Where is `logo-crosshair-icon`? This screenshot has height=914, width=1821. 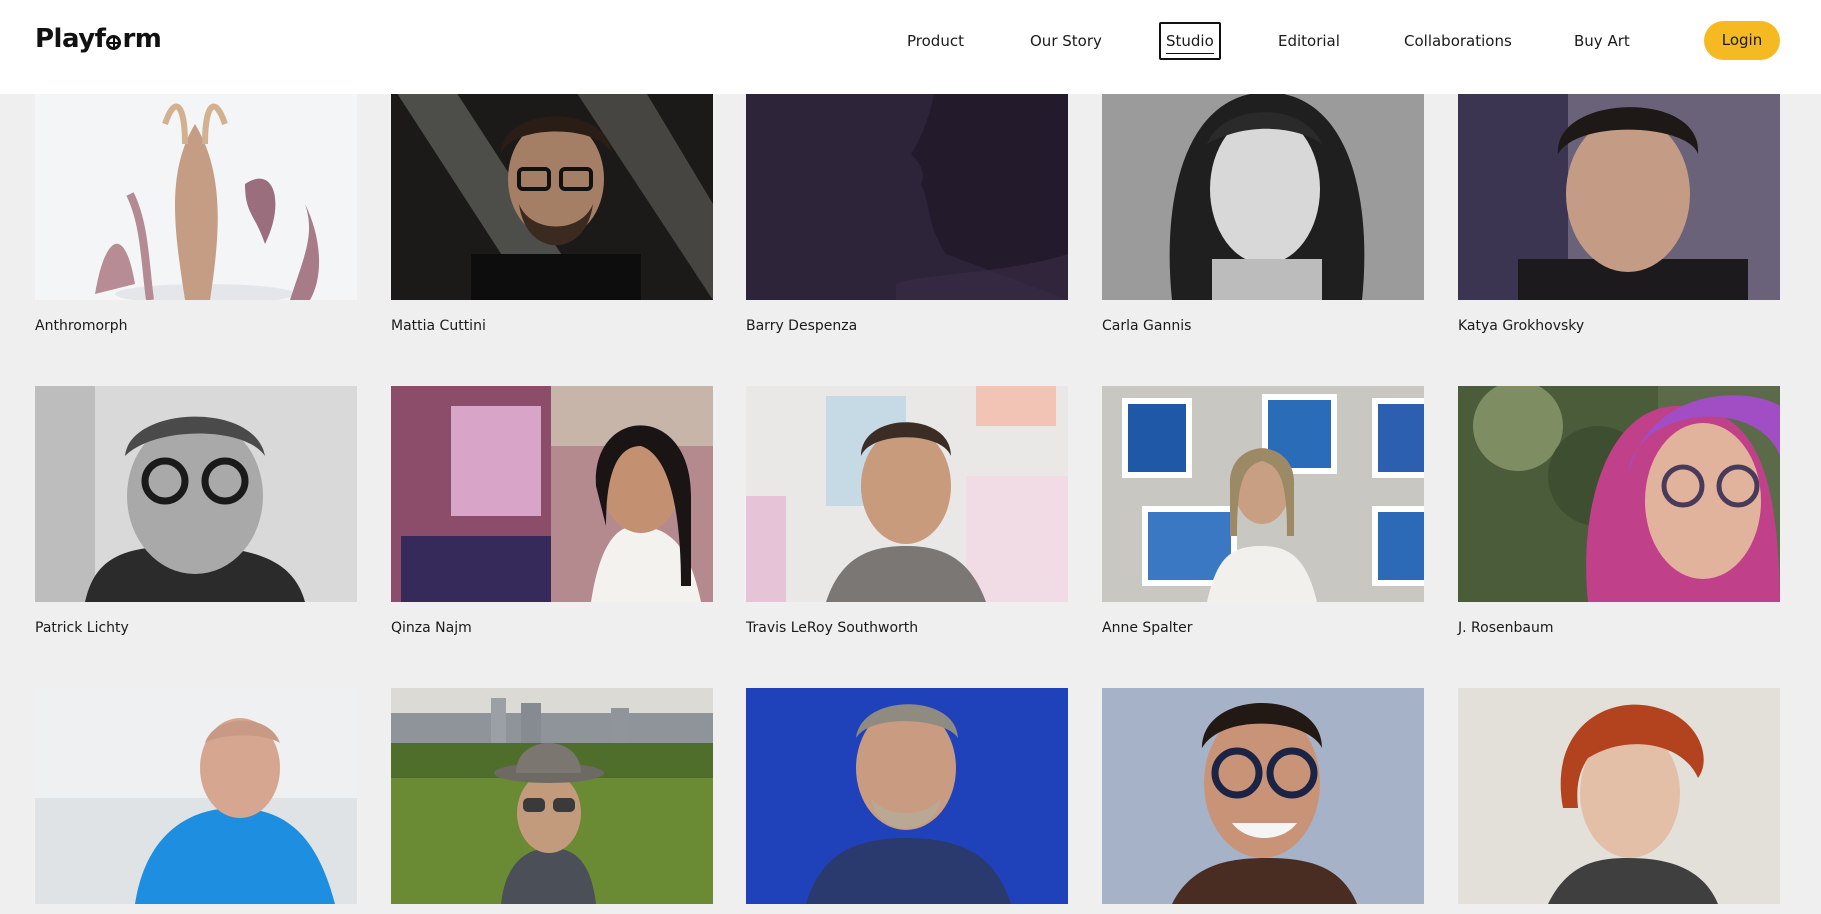
logo-crosshair-icon is located at coordinates (114, 42).